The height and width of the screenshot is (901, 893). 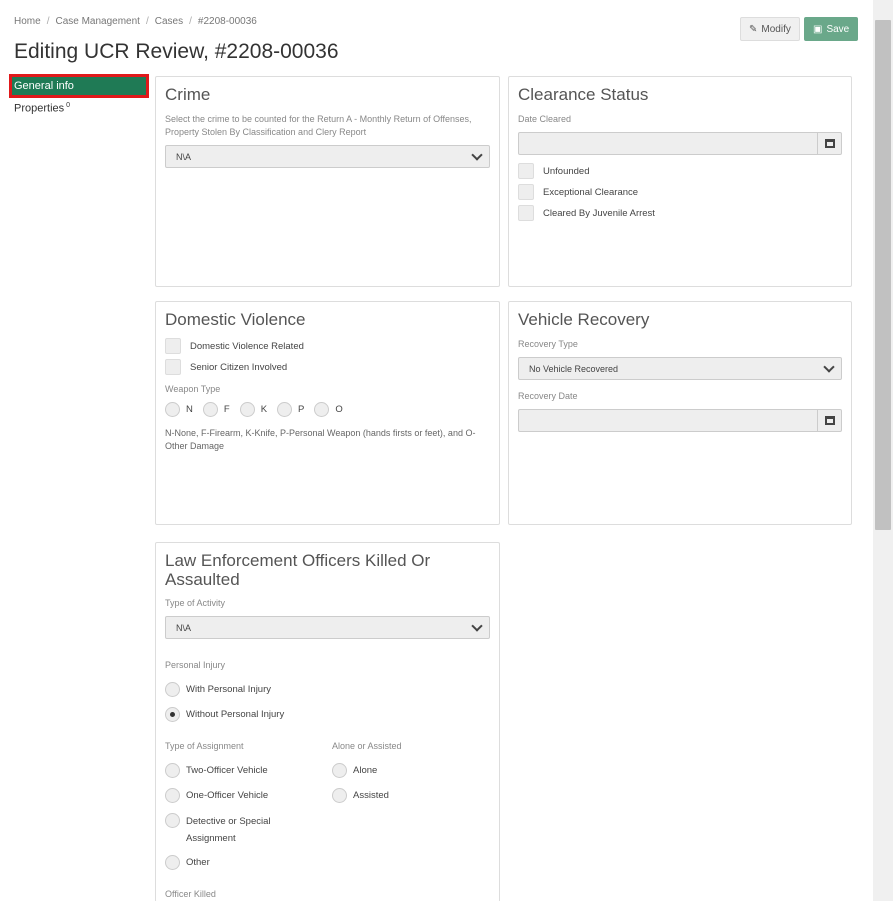 I want to click on unfounded-row: Unfounded, so click(x=680, y=171).